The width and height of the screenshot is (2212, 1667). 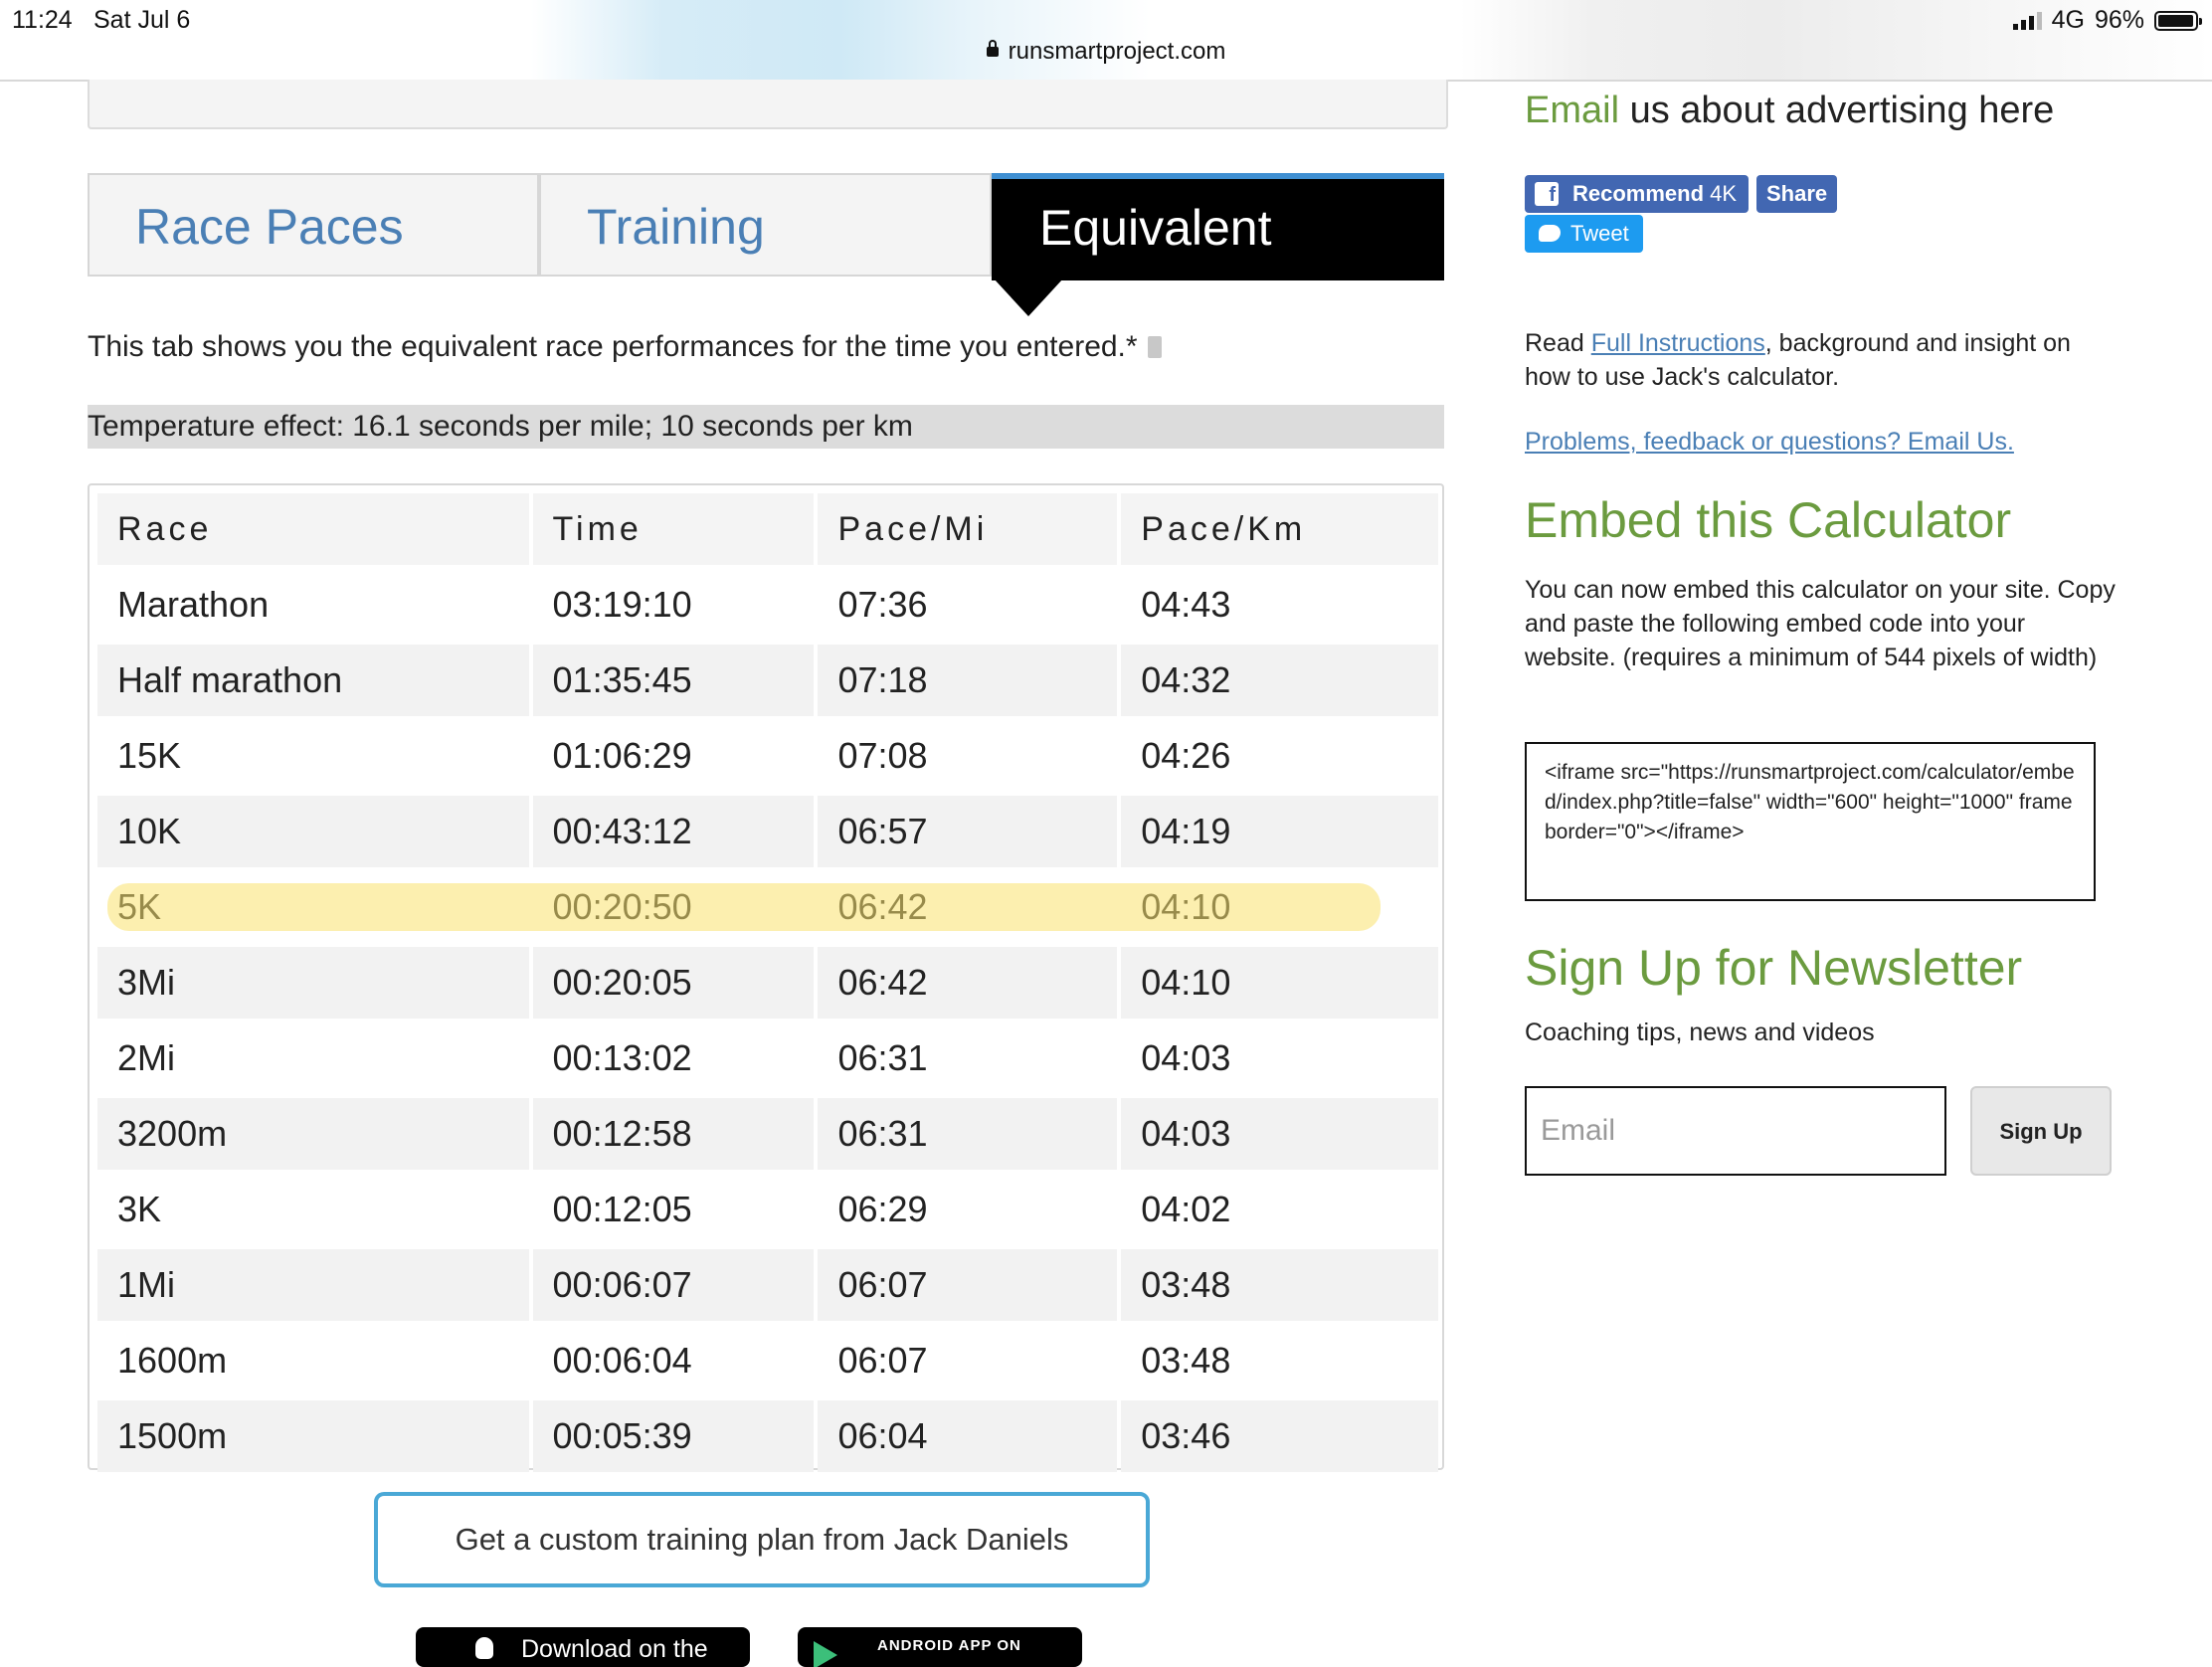 I want to click on header-pace-km: Pace/Km, so click(x=1279, y=529).